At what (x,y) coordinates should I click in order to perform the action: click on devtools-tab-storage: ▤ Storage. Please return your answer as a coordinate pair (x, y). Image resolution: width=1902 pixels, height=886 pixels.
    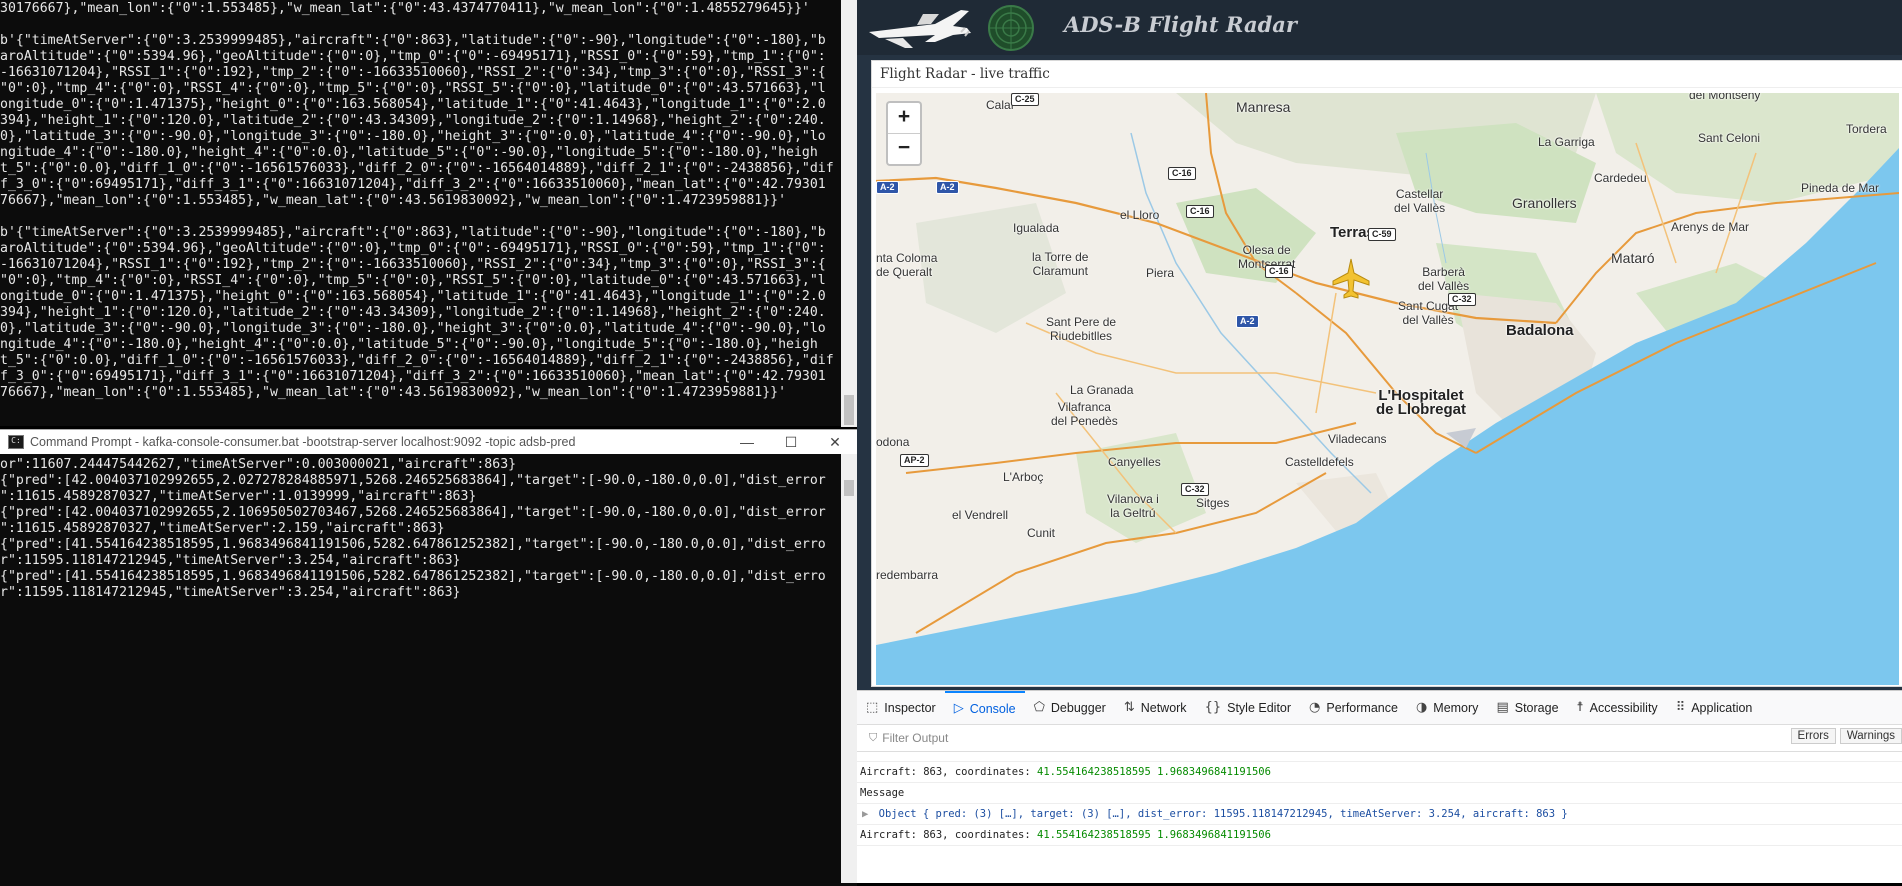
    Looking at the image, I should click on (1527, 707).